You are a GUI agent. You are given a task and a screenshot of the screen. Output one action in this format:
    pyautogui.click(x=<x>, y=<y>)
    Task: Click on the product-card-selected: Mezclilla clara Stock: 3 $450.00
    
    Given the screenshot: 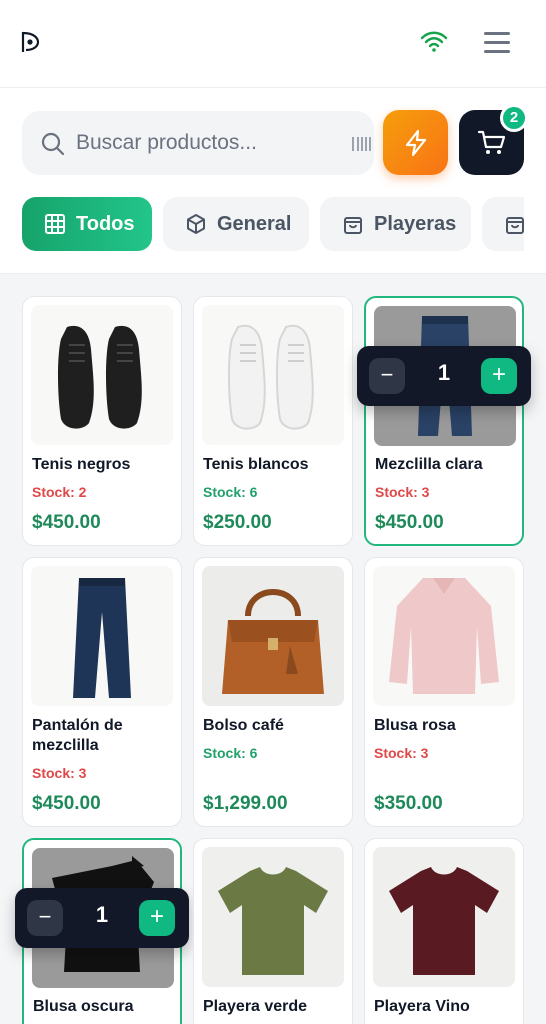 What is the action you would take?
    pyautogui.click(x=444, y=421)
    